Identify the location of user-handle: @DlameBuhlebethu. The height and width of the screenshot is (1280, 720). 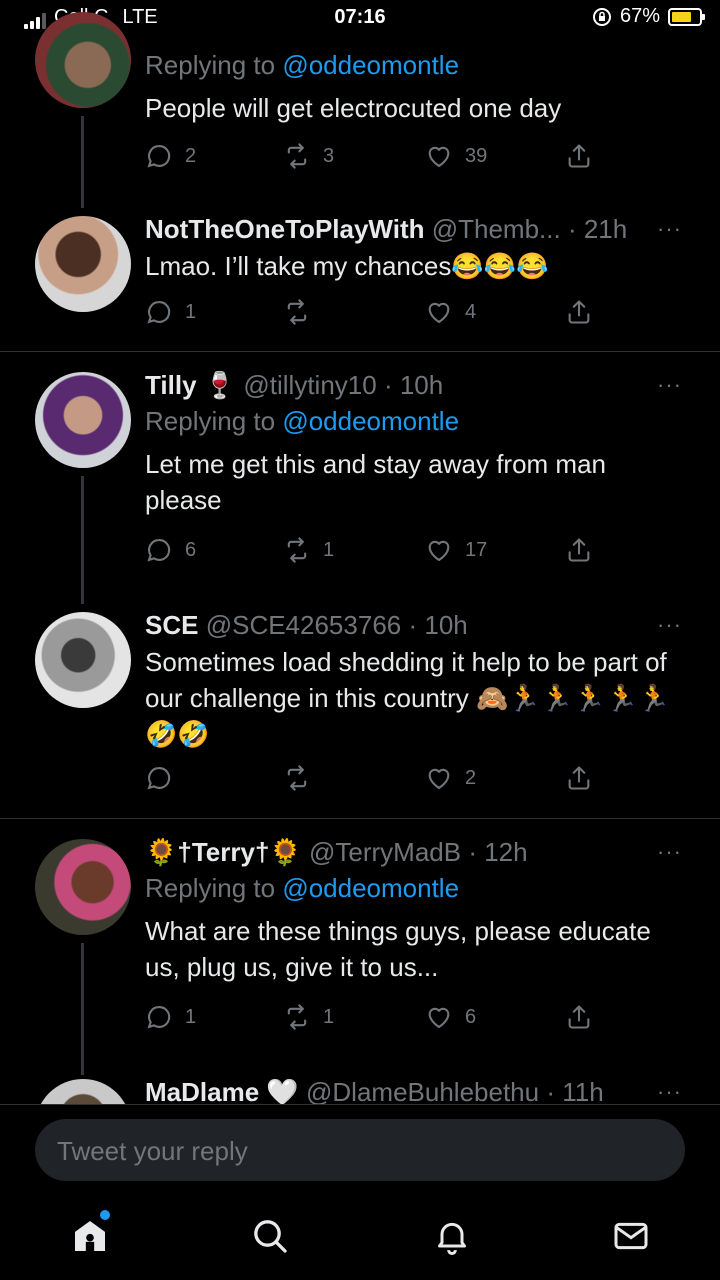
(422, 1090).